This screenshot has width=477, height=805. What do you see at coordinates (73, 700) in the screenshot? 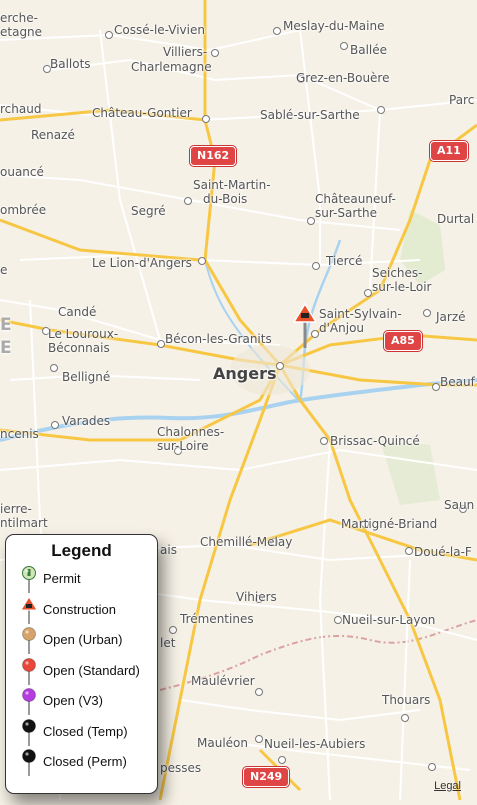
I see `legend-item-label: Open (V3)` at bounding box center [73, 700].